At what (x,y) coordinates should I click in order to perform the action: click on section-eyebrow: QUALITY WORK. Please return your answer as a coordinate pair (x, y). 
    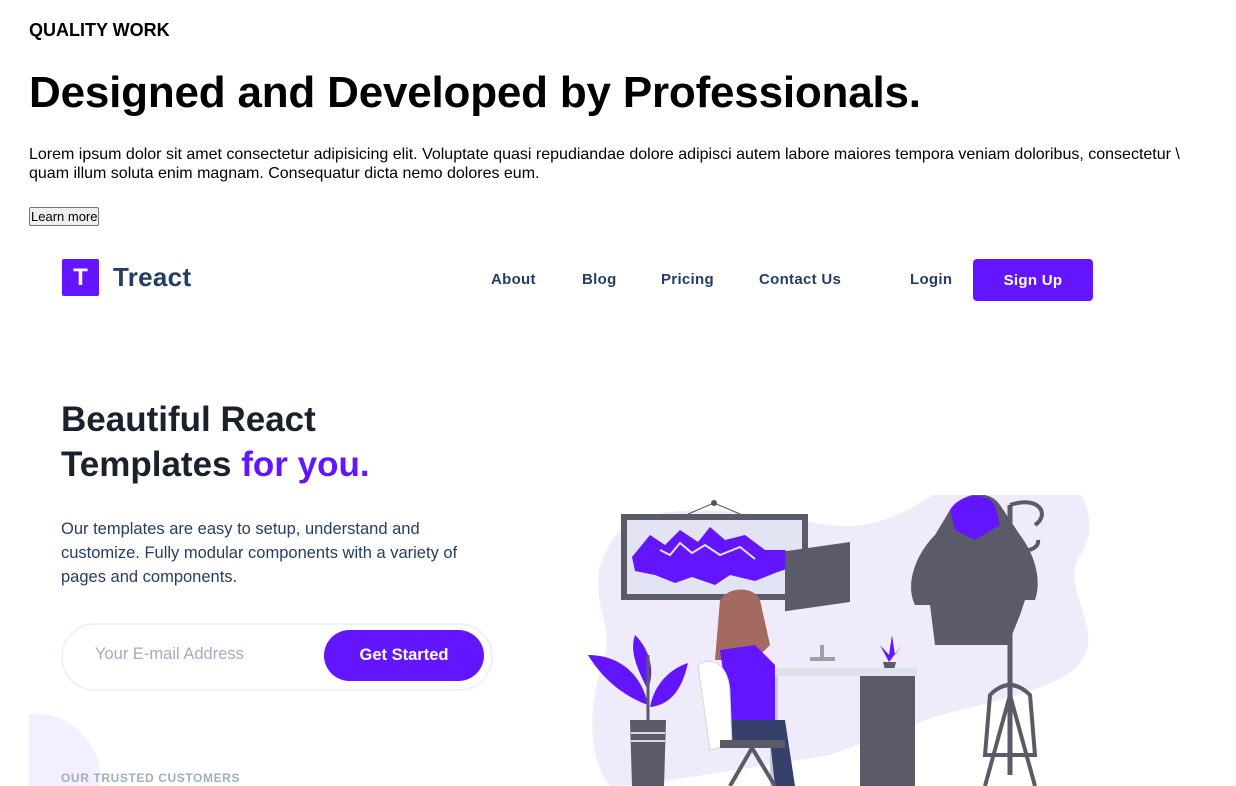
    Looking at the image, I should click on (99, 30).